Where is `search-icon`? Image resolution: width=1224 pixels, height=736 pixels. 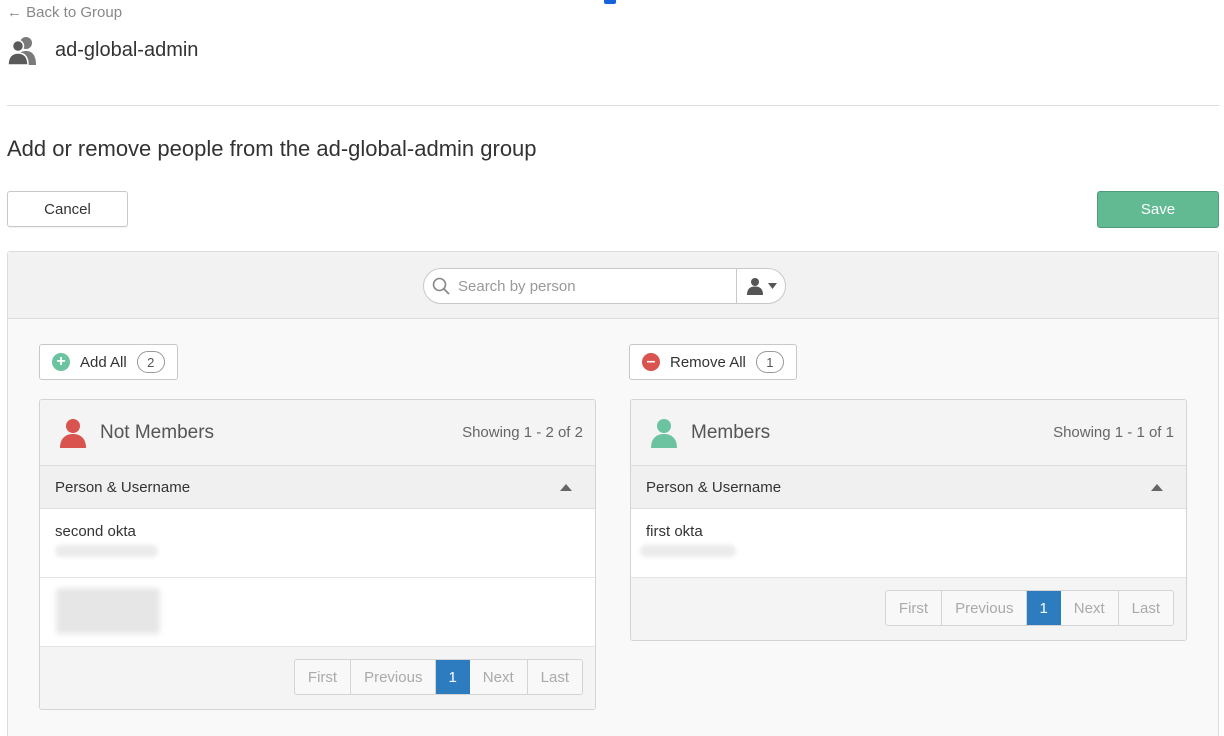 search-icon is located at coordinates (441, 286).